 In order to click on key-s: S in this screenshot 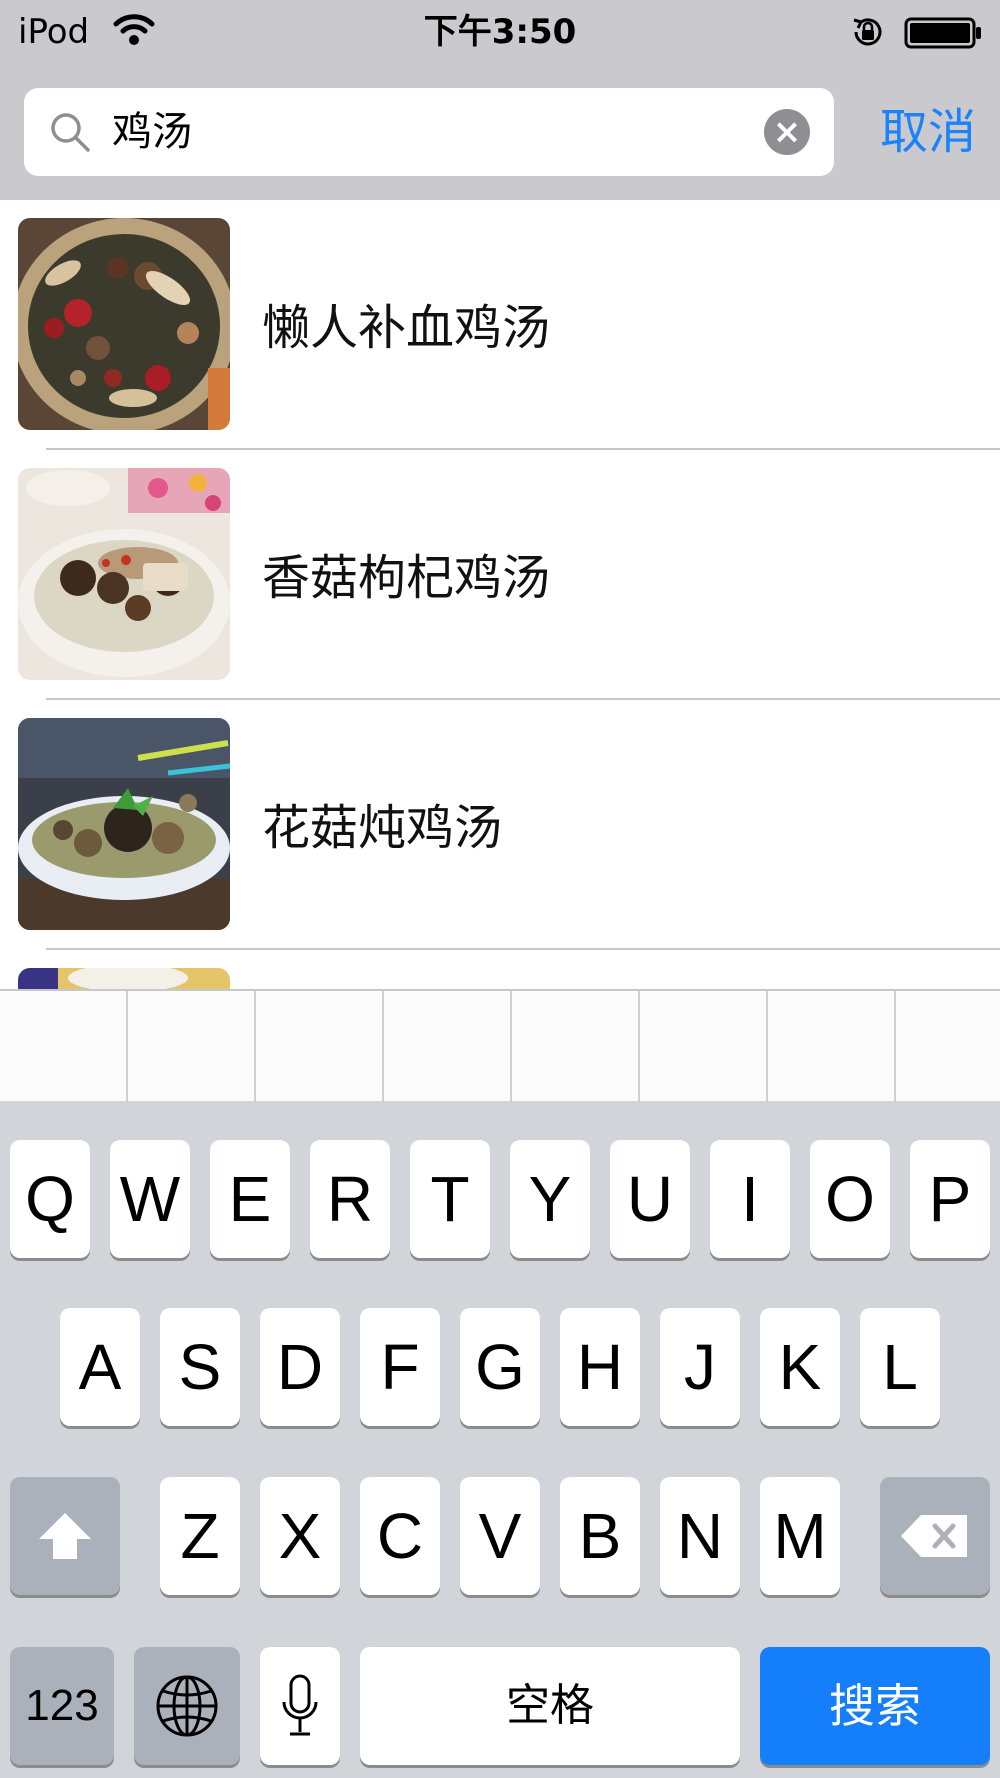, I will do `click(200, 1367)`.